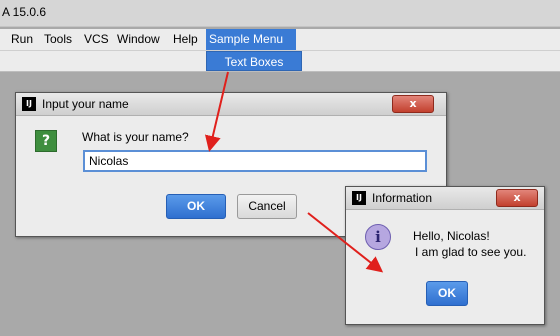 The image size is (560, 336). What do you see at coordinates (345, 242) in the screenshot?
I see `arrow-to-information-dialog` at bounding box center [345, 242].